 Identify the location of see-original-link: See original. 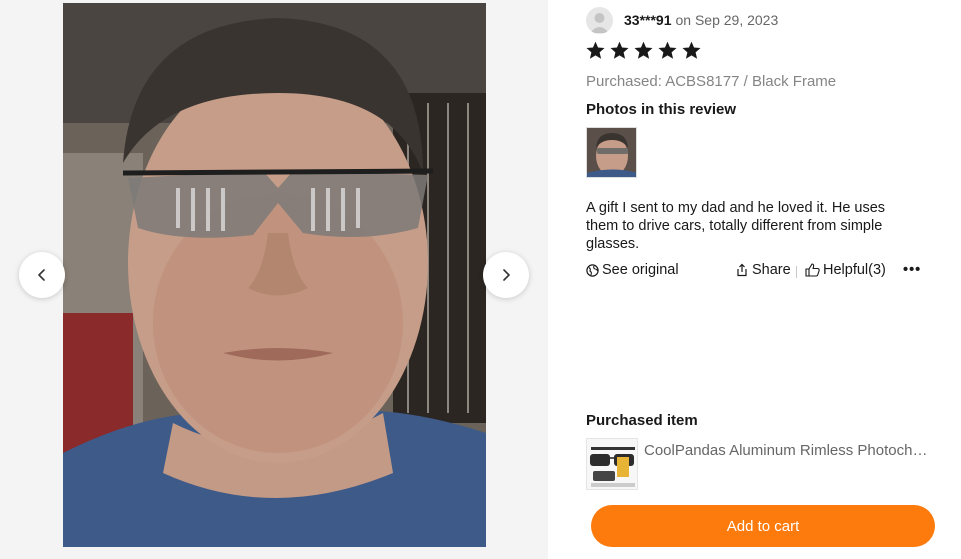
(632, 270).